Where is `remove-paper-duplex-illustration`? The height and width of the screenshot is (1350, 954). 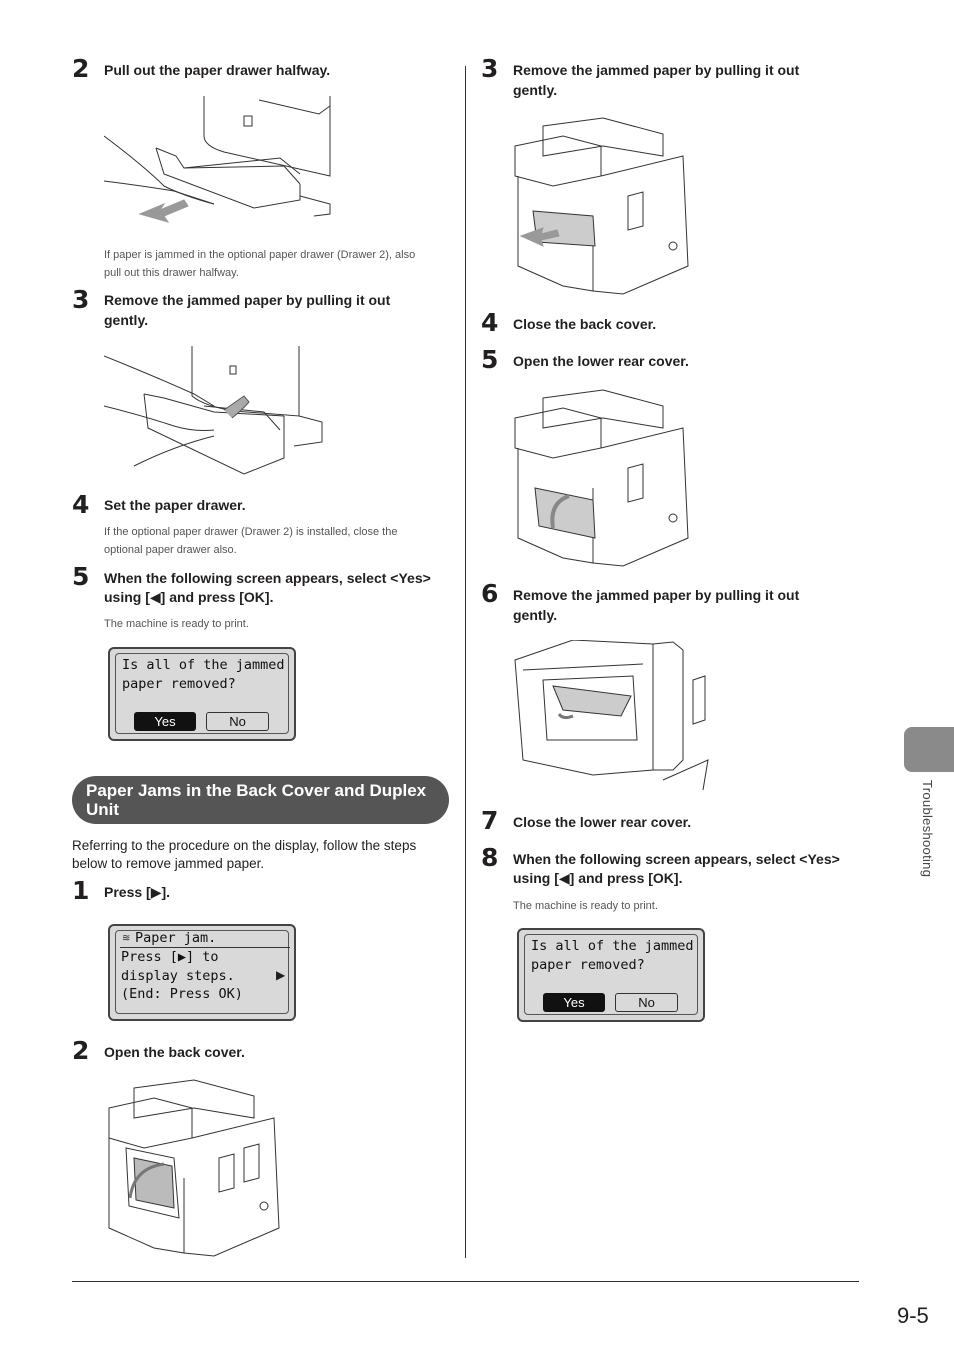
remove-paper-duplex-illustration is located at coordinates (611, 715).